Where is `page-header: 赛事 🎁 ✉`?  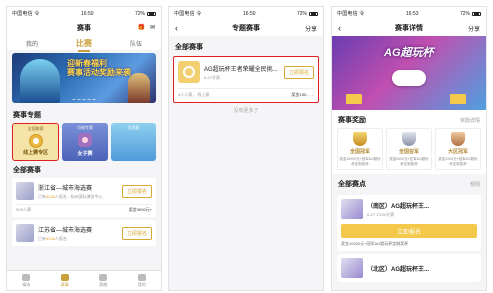
page-header: 赛事 🎁 ✉ is located at coordinates (84, 28).